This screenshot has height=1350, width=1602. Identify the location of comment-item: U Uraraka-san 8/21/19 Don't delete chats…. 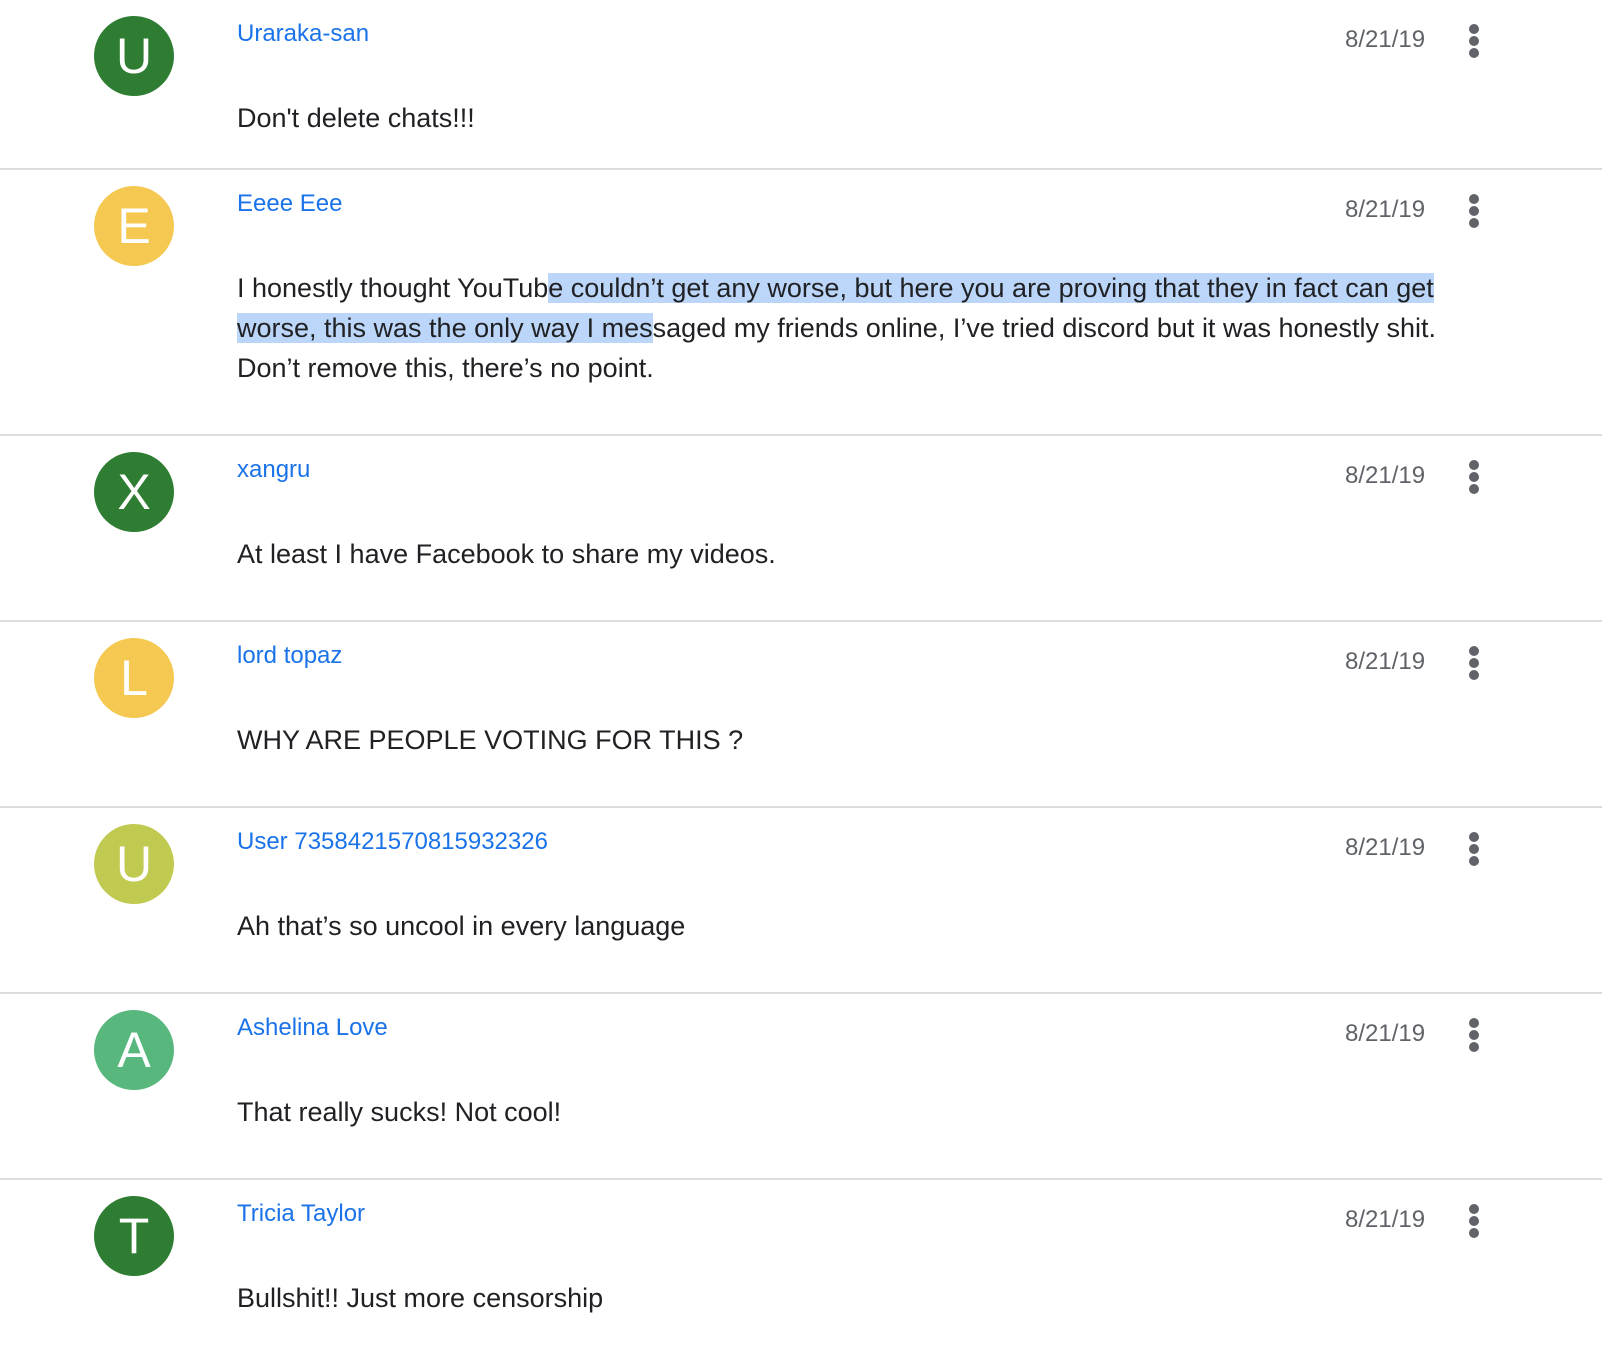
(801, 85).